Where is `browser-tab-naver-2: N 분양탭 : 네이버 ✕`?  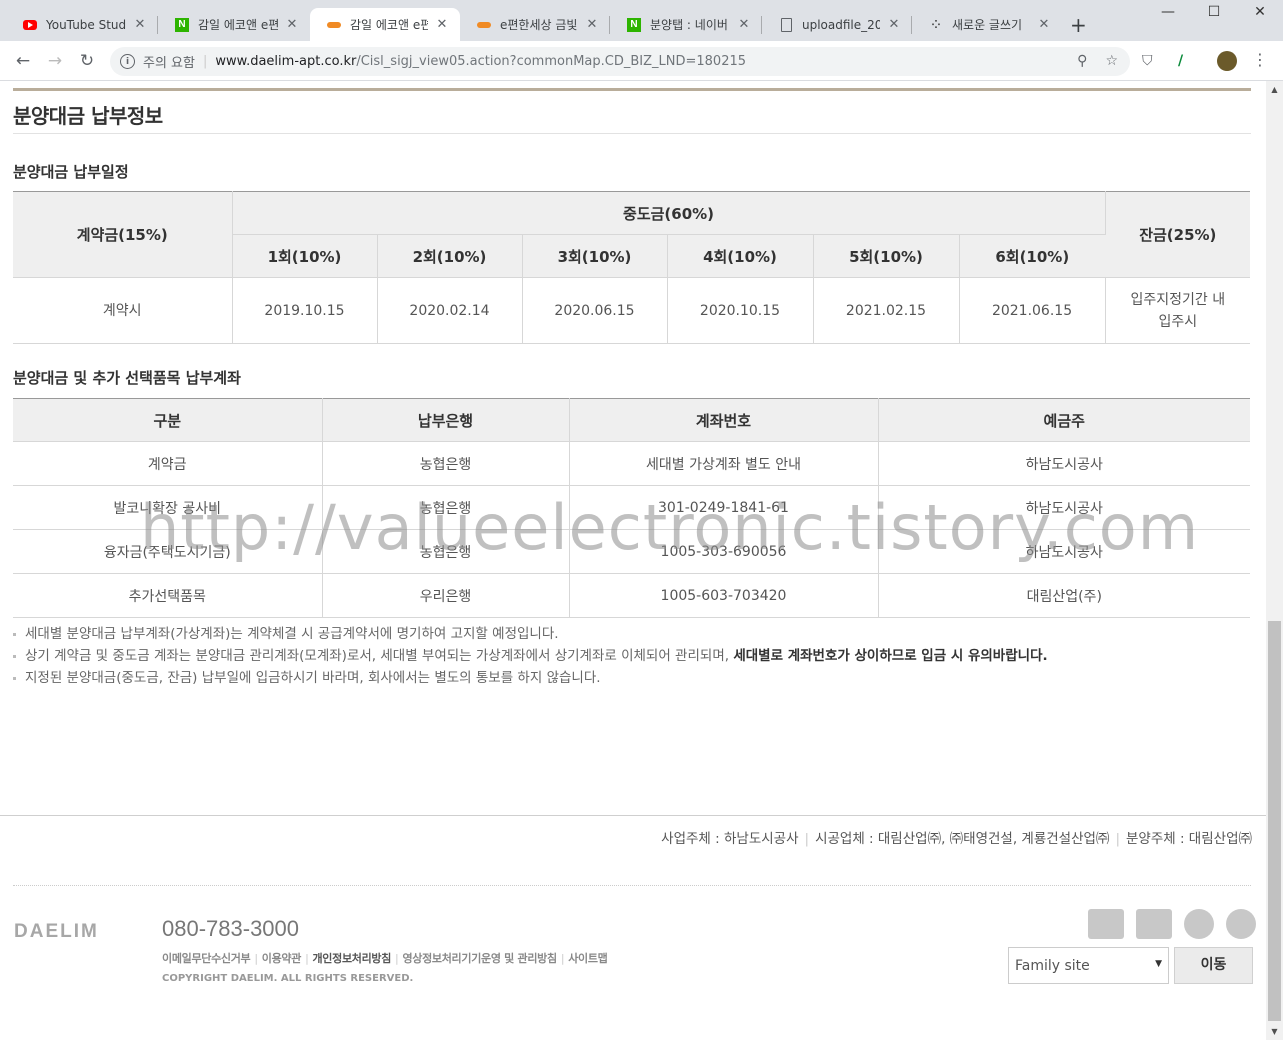 browser-tab-naver-2: N 분양탭 : 네이버 ✕ is located at coordinates (686, 24).